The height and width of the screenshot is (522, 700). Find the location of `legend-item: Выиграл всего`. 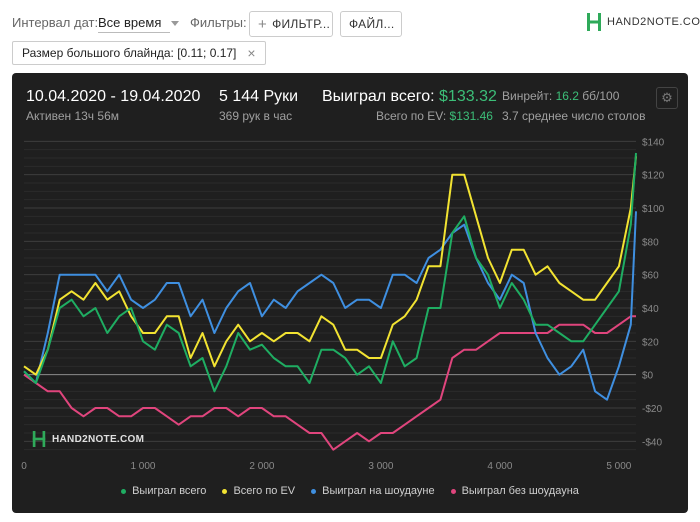

legend-item: Выиграл всего is located at coordinates (163, 491).